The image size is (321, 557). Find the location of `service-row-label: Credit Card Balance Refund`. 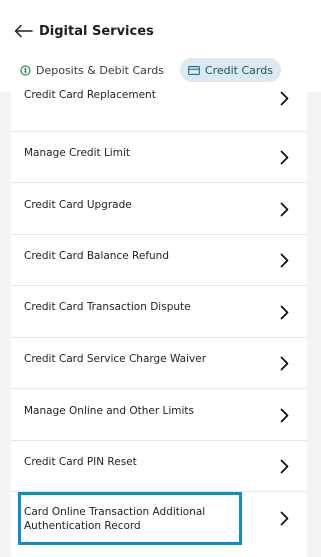

service-row-label: Credit Card Balance Refund is located at coordinates (96, 256).